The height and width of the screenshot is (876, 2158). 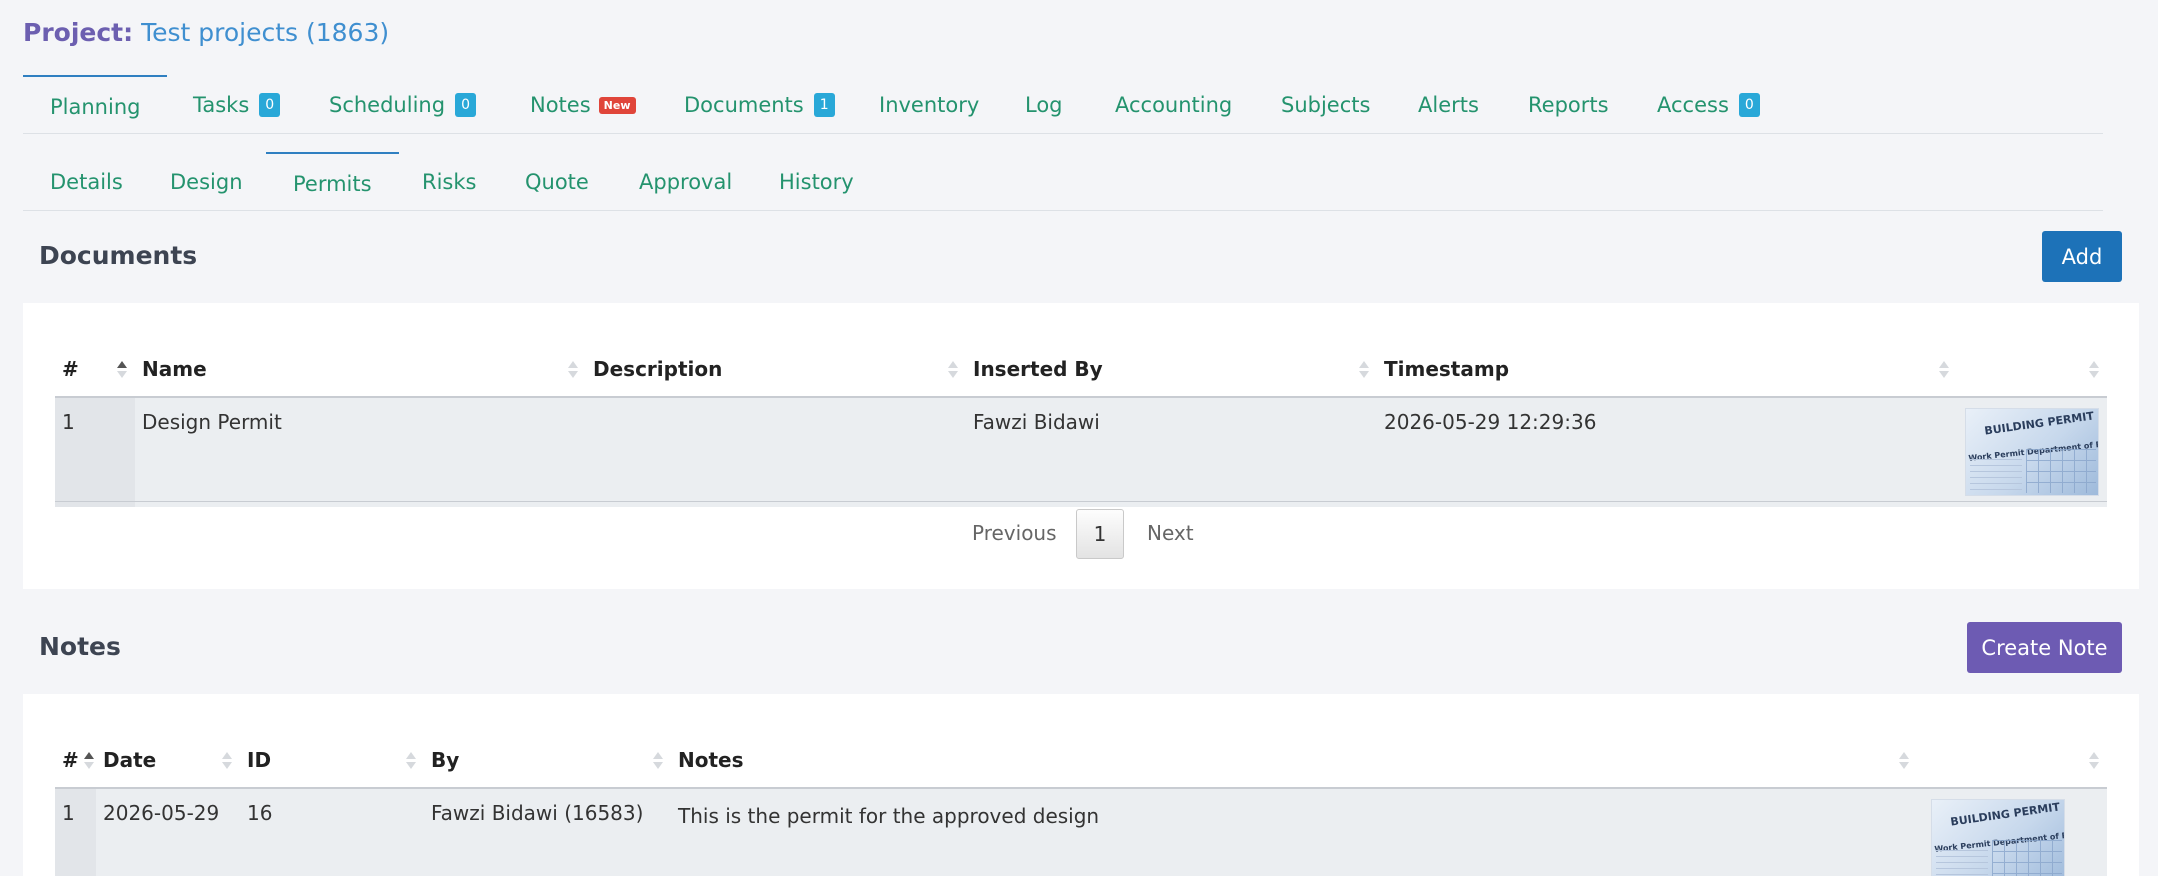 I want to click on column-header-timestamp: Timestamp, so click(x=1667, y=370).